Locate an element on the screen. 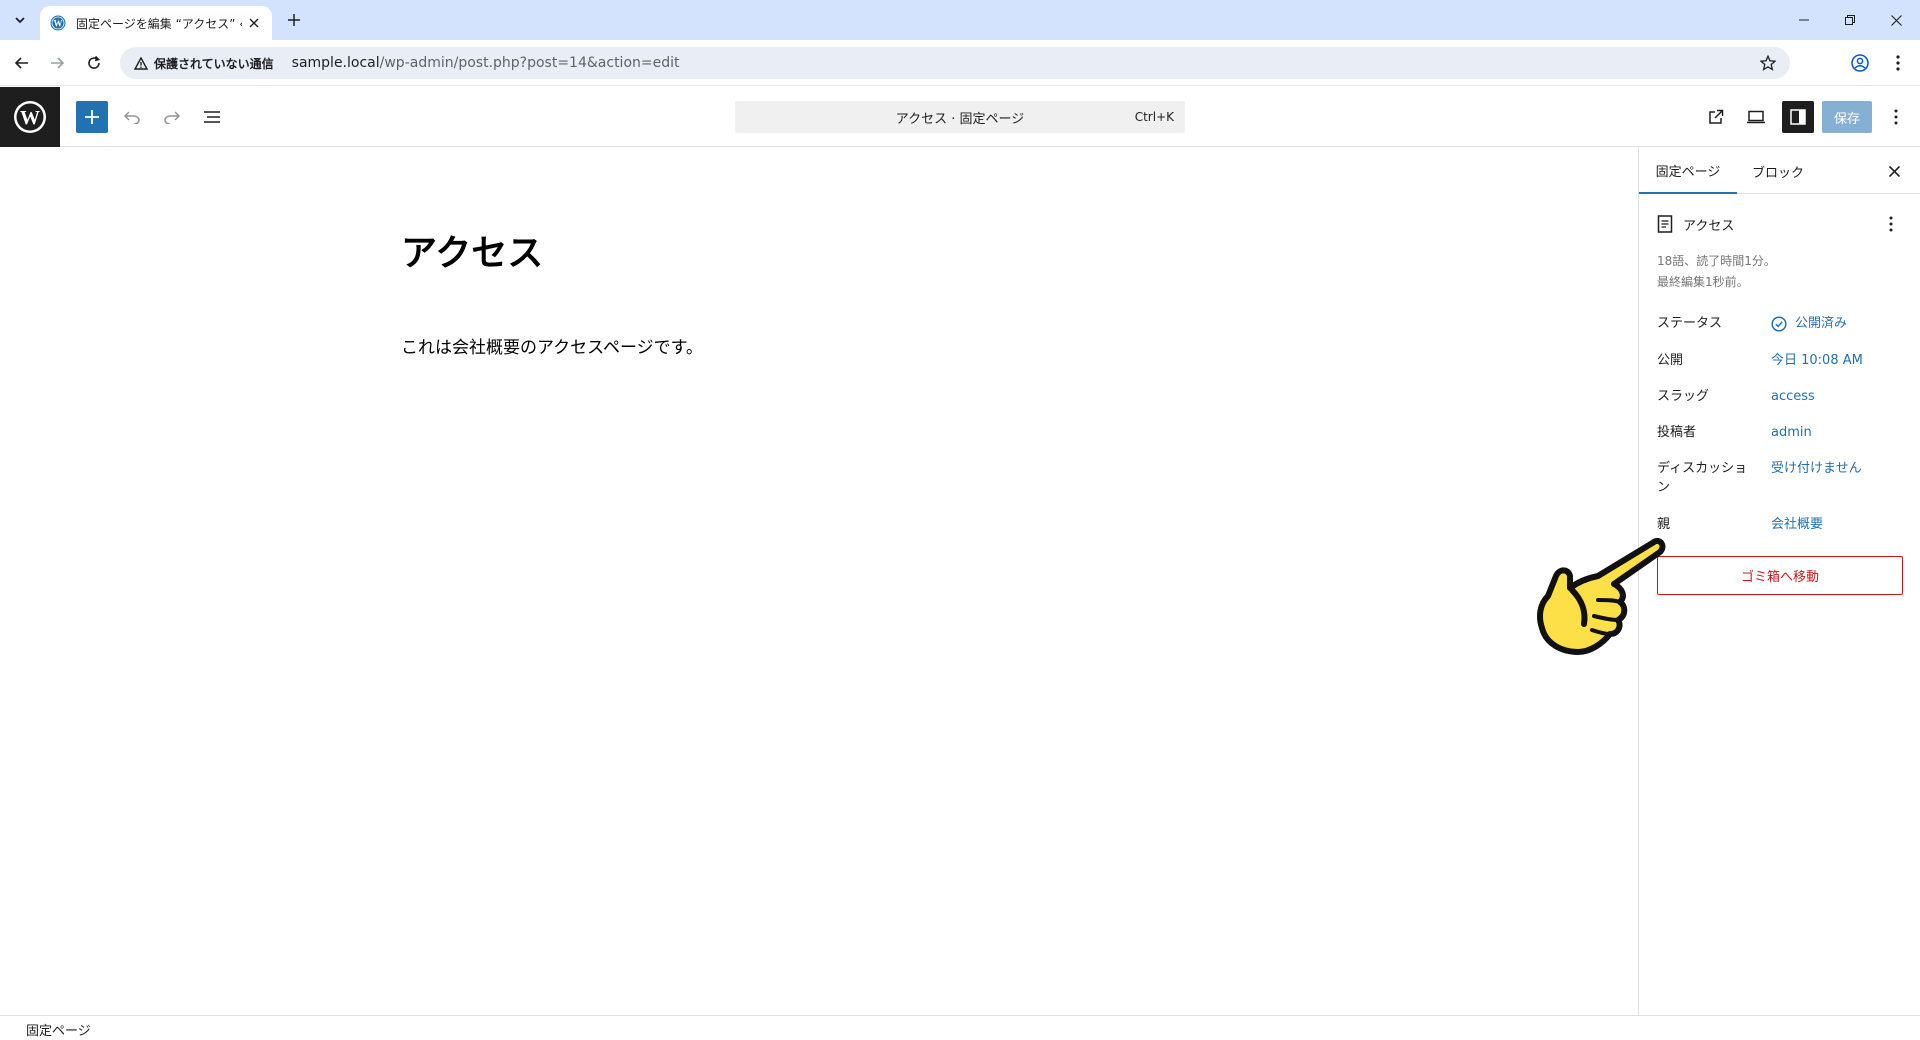 The width and height of the screenshot is (1920, 1040). wordpress-logo-icon: W is located at coordinates (30, 117).